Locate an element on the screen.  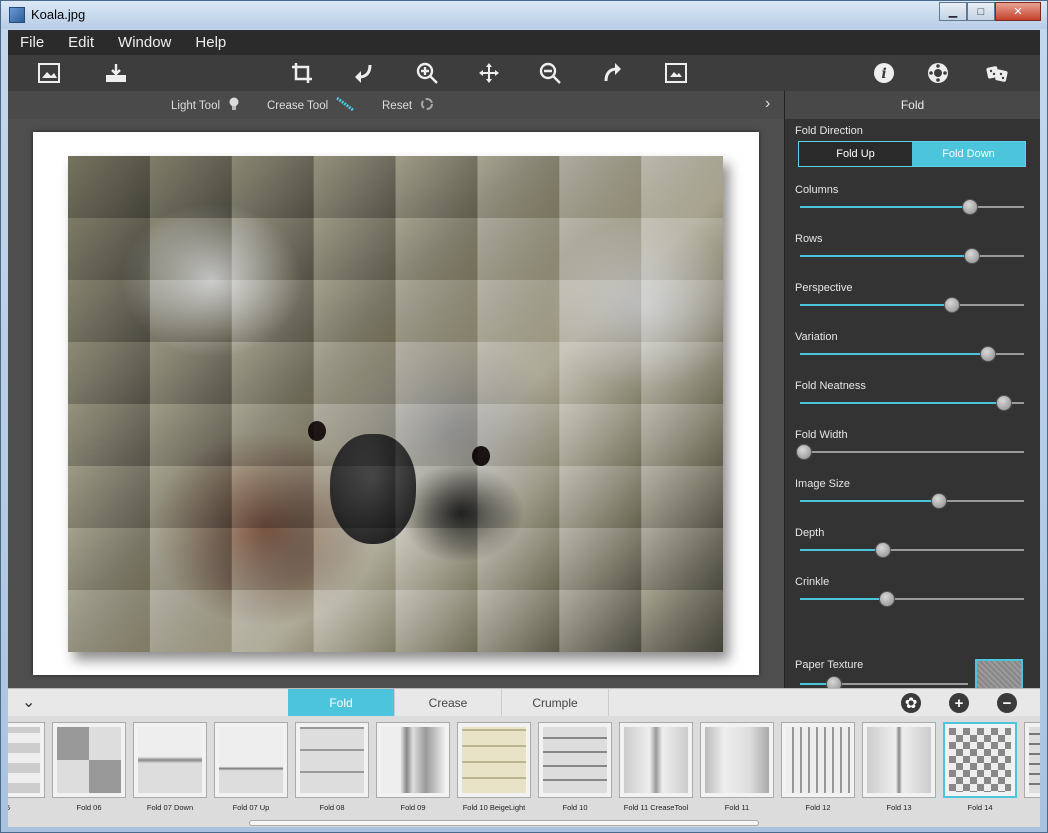
thumbnail-label: Fold 11 is located at coordinates (737, 807).